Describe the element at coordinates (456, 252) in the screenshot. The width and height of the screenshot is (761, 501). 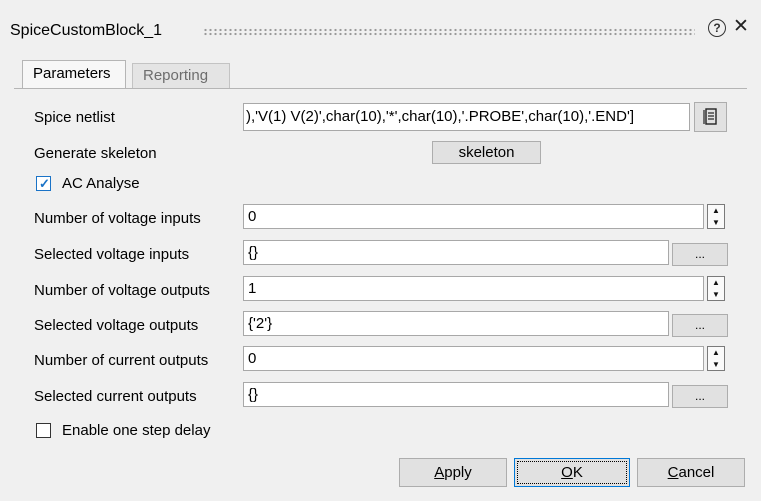
I see `sel-voltage-inputs-field: {}` at that location.